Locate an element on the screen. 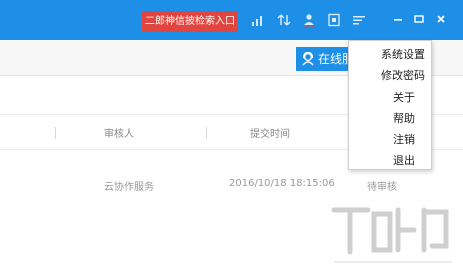 The image size is (463, 276). cell-submit-time: 2016/10/18 18:15:06 is located at coordinates (282, 183).